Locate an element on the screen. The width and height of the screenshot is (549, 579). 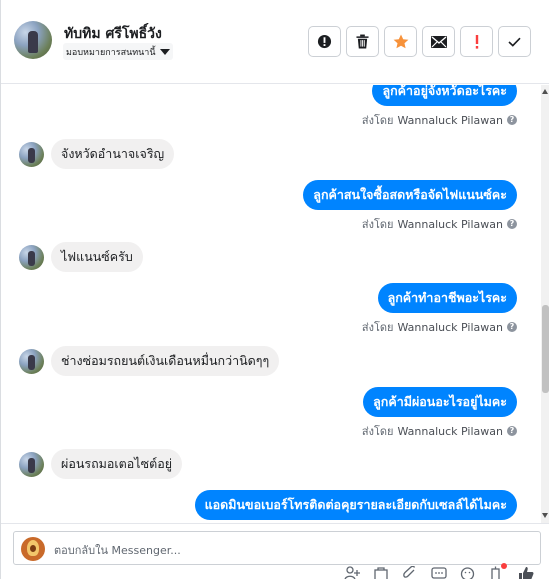
incoming-message: ไฟแนนซ์ครับ is located at coordinates (97, 257).